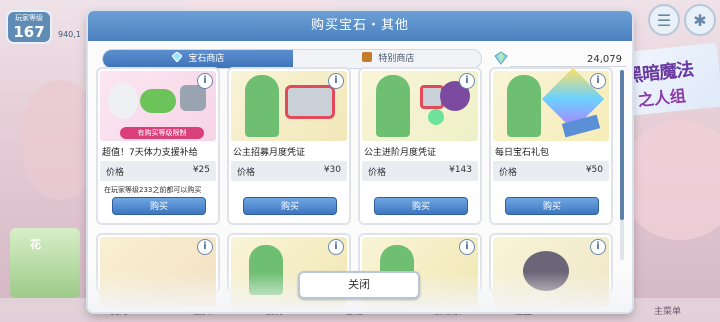 This screenshot has height=322, width=720. I want to click on price-value: ¥25, so click(201, 170).